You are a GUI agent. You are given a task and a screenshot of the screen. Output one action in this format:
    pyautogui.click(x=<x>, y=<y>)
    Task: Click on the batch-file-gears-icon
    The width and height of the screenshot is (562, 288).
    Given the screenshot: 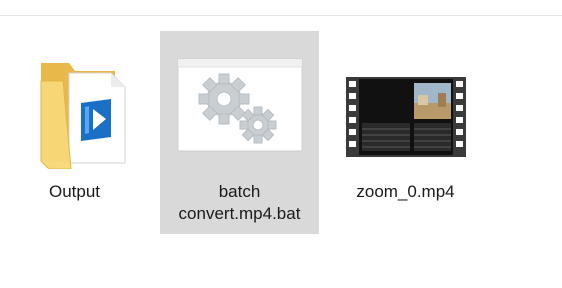 What is the action you would take?
    pyautogui.click(x=240, y=105)
    